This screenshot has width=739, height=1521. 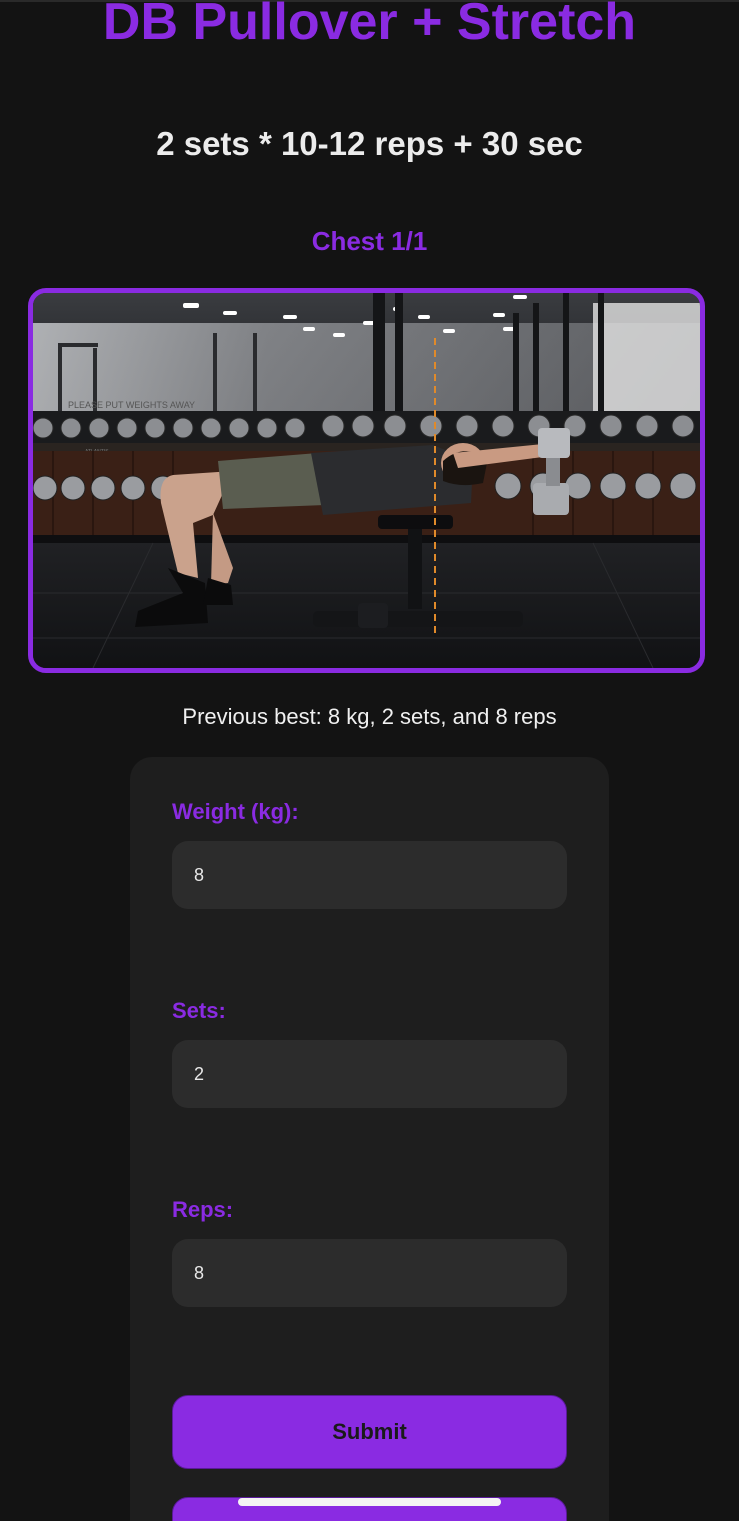 I want to click on reps-input, so click(x=369, y=1273).